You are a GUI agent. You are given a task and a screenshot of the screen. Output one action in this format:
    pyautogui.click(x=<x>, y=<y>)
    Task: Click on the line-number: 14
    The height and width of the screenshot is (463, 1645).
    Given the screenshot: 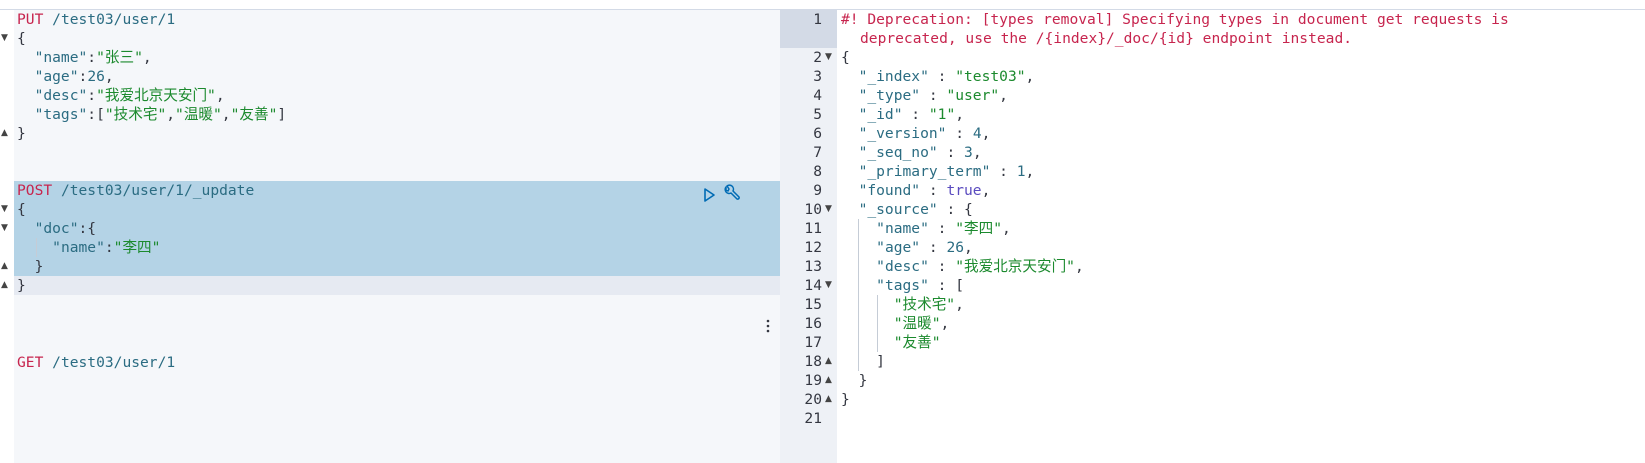 What is the action you would take?
    pyautogui.click(x=813, y=285)
    